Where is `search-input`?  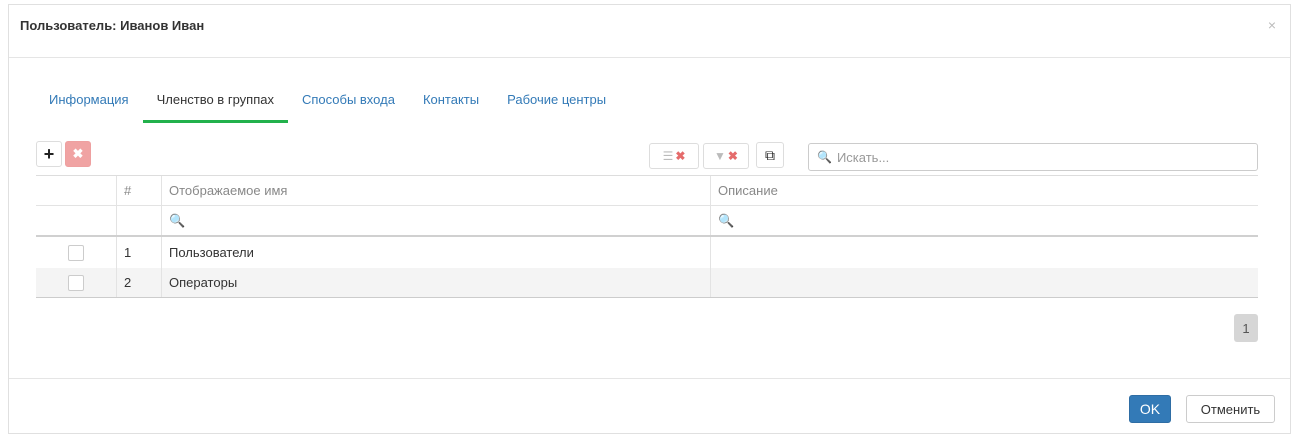
search-input is located at coordinates (1036, 157).